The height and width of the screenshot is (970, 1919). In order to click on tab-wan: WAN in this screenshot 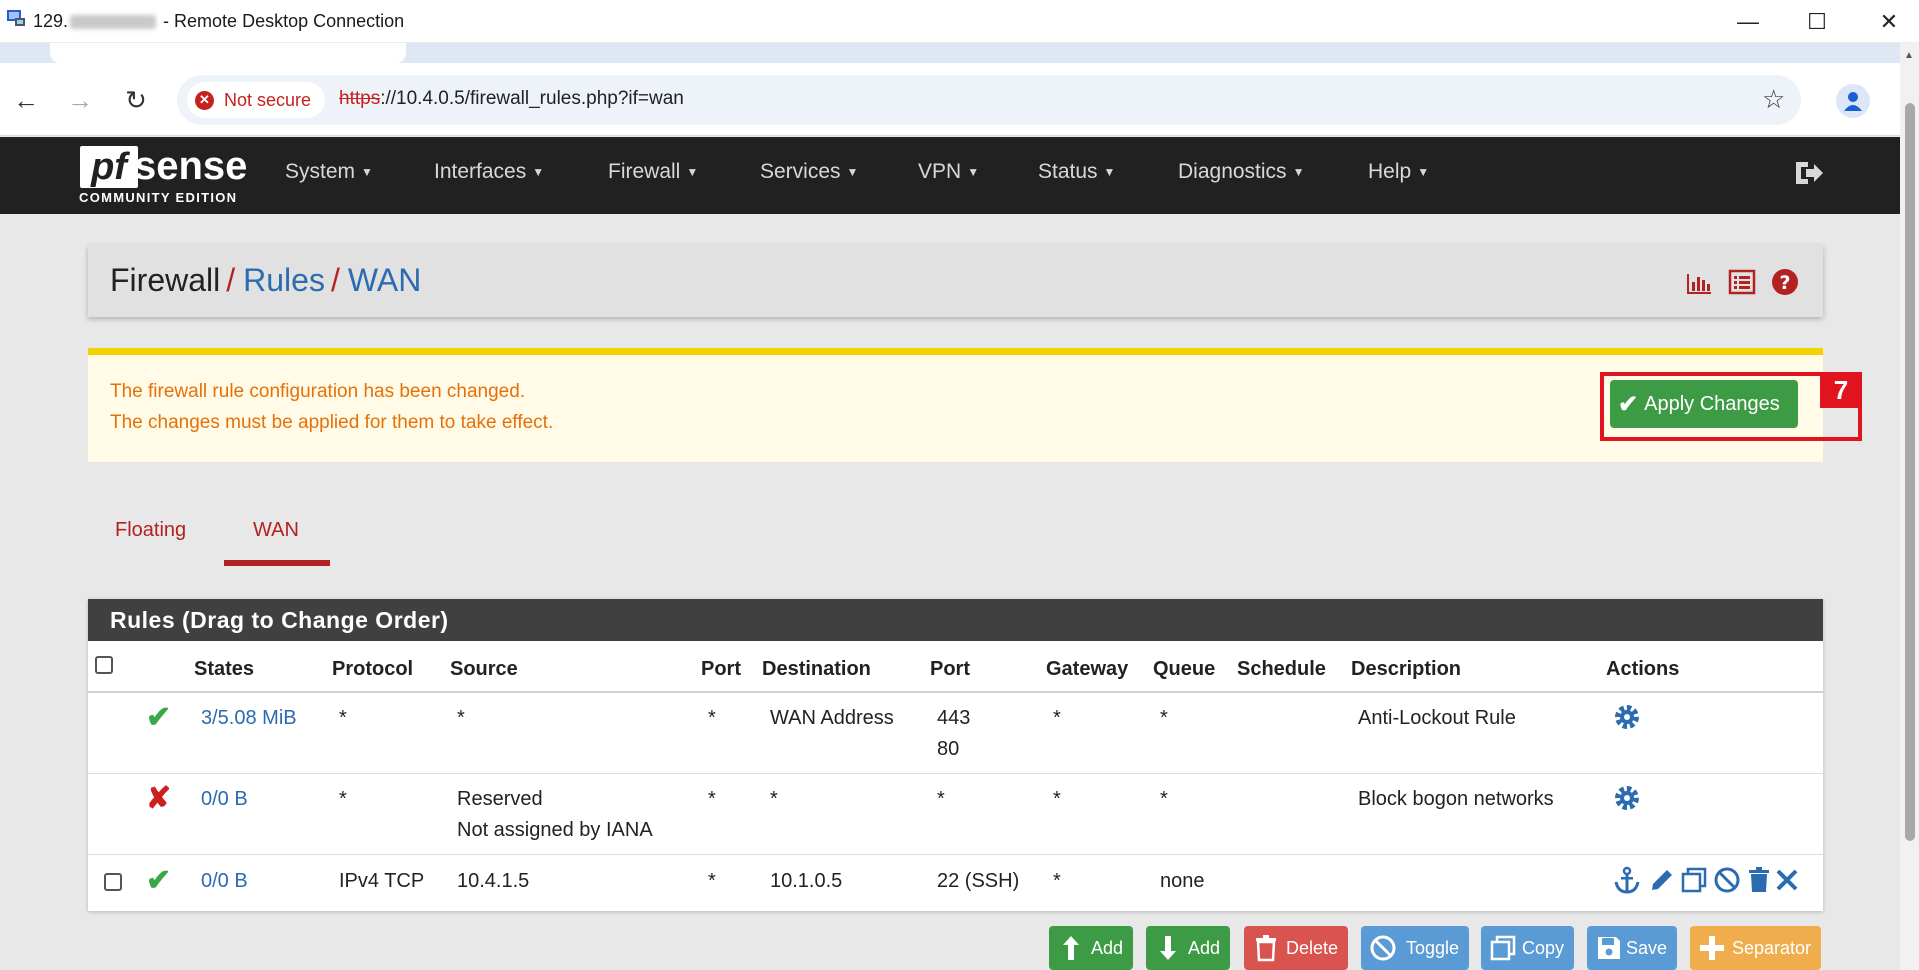, I will do `click(276, 530)`.